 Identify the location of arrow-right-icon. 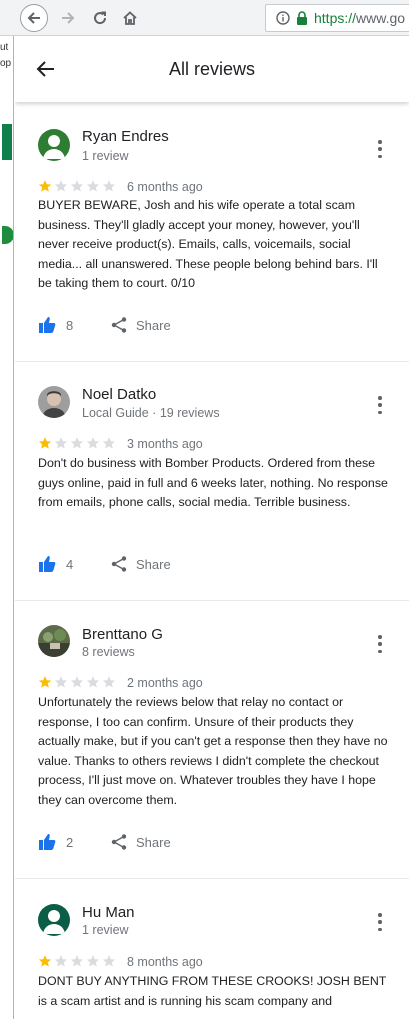
(68, 17).